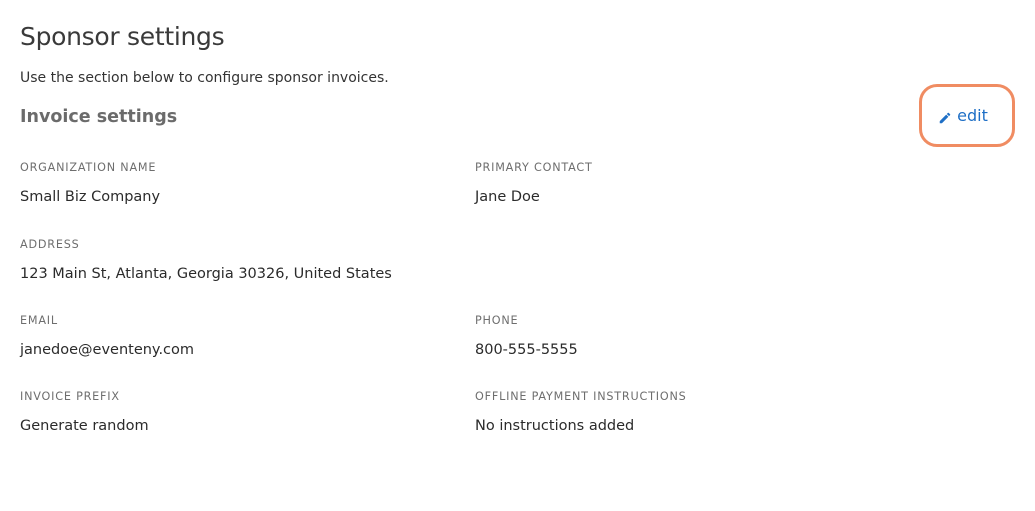 This screenshot has height=511, width=1035. What do you see at coordinates (122, 36) in the screenshot?
I see `page-title: Sponsor settings` at bounding box center [122, 36].